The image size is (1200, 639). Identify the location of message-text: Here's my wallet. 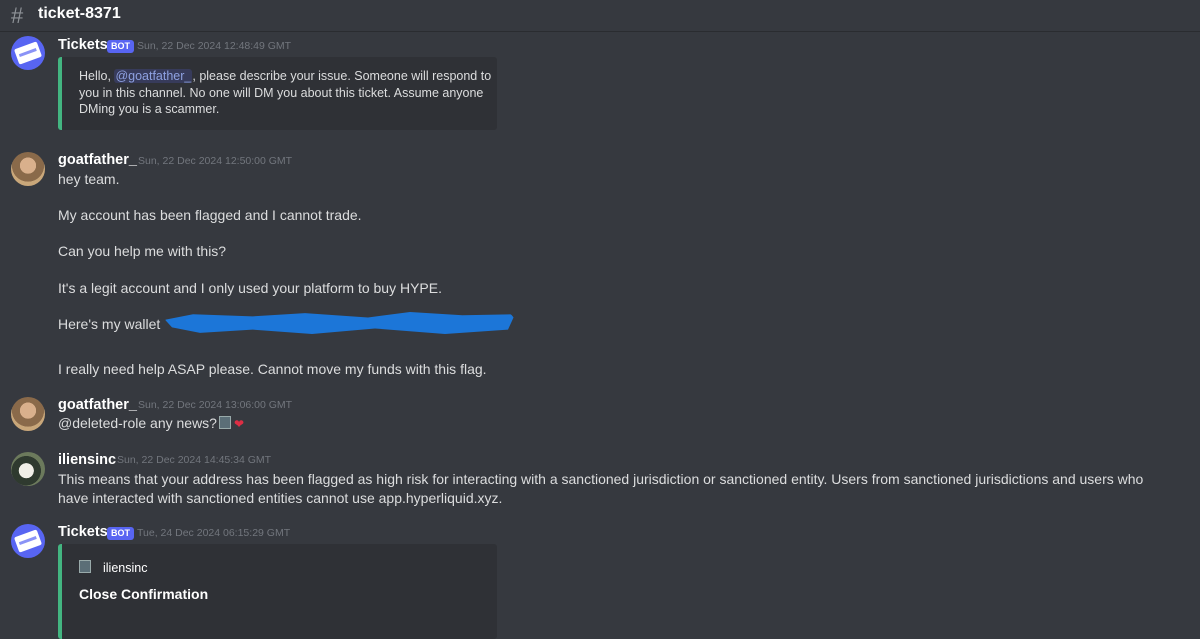
(109, 324).